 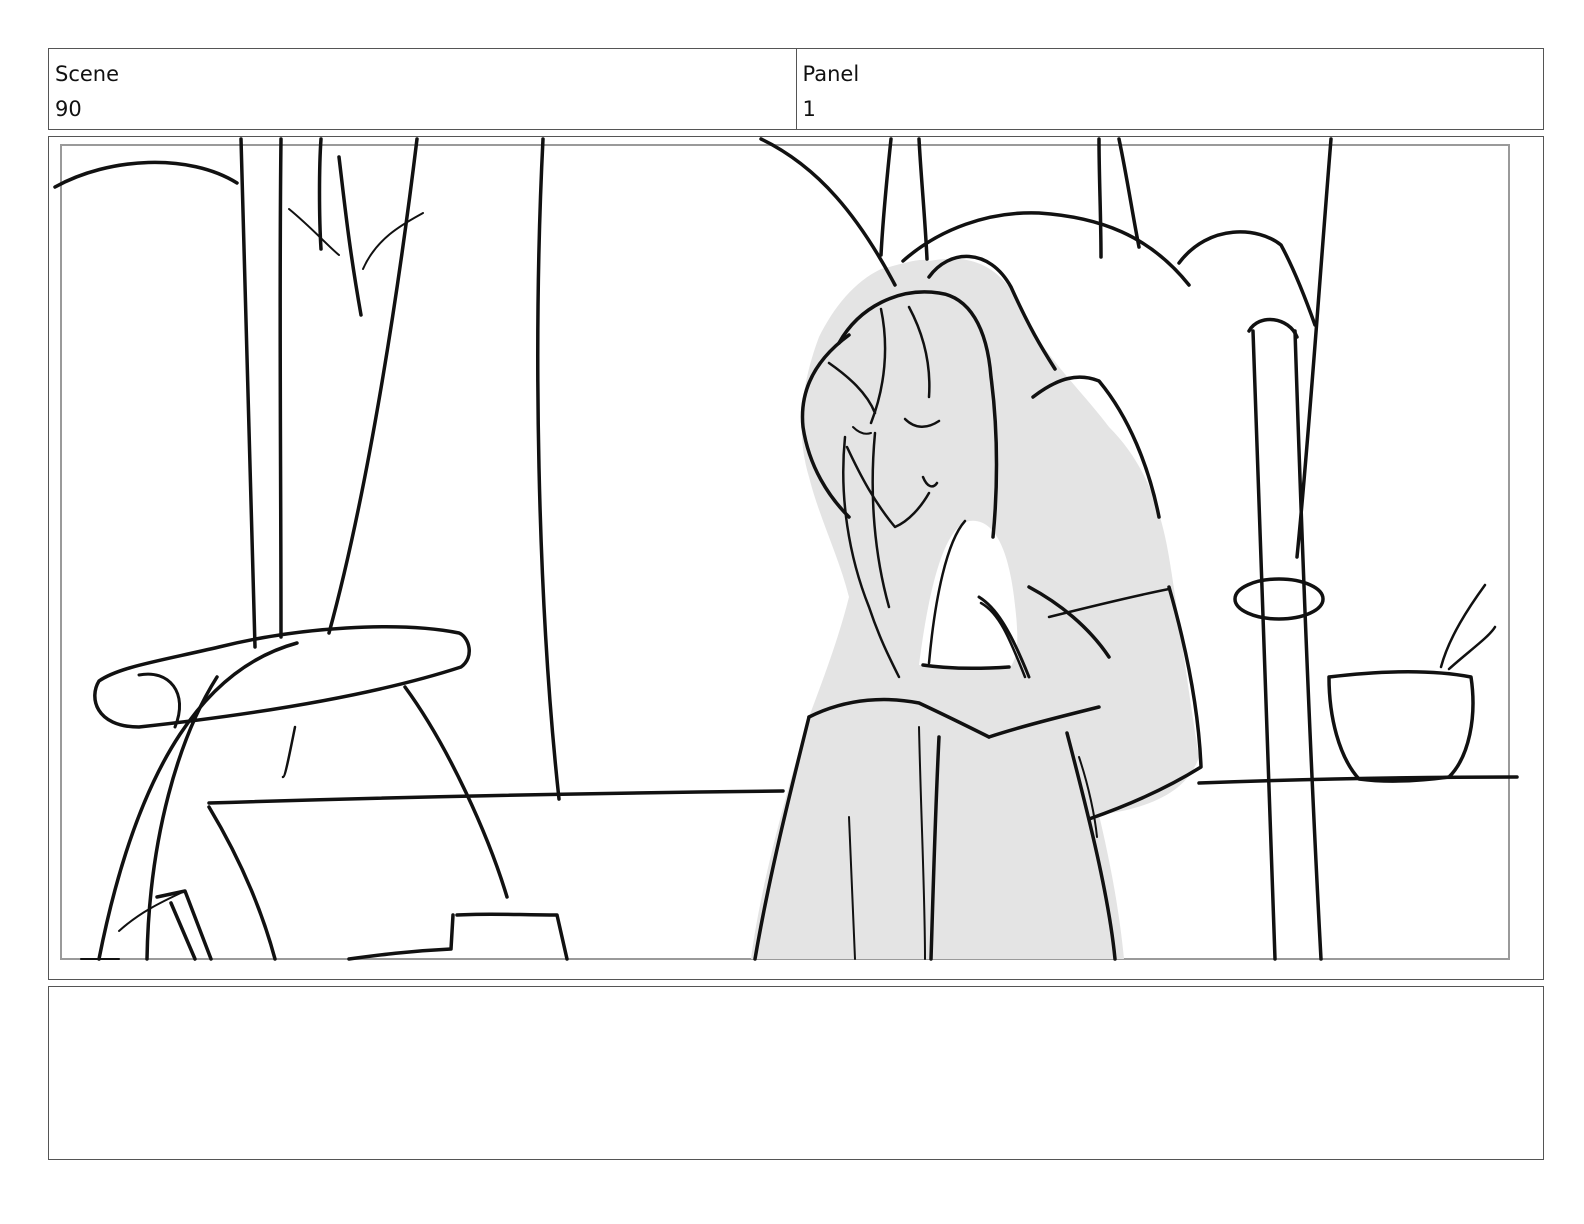 What do you see at coordinates (1264, 645) in the screenshot?
I see `pillar-line` at bounding box center [1264, 645].